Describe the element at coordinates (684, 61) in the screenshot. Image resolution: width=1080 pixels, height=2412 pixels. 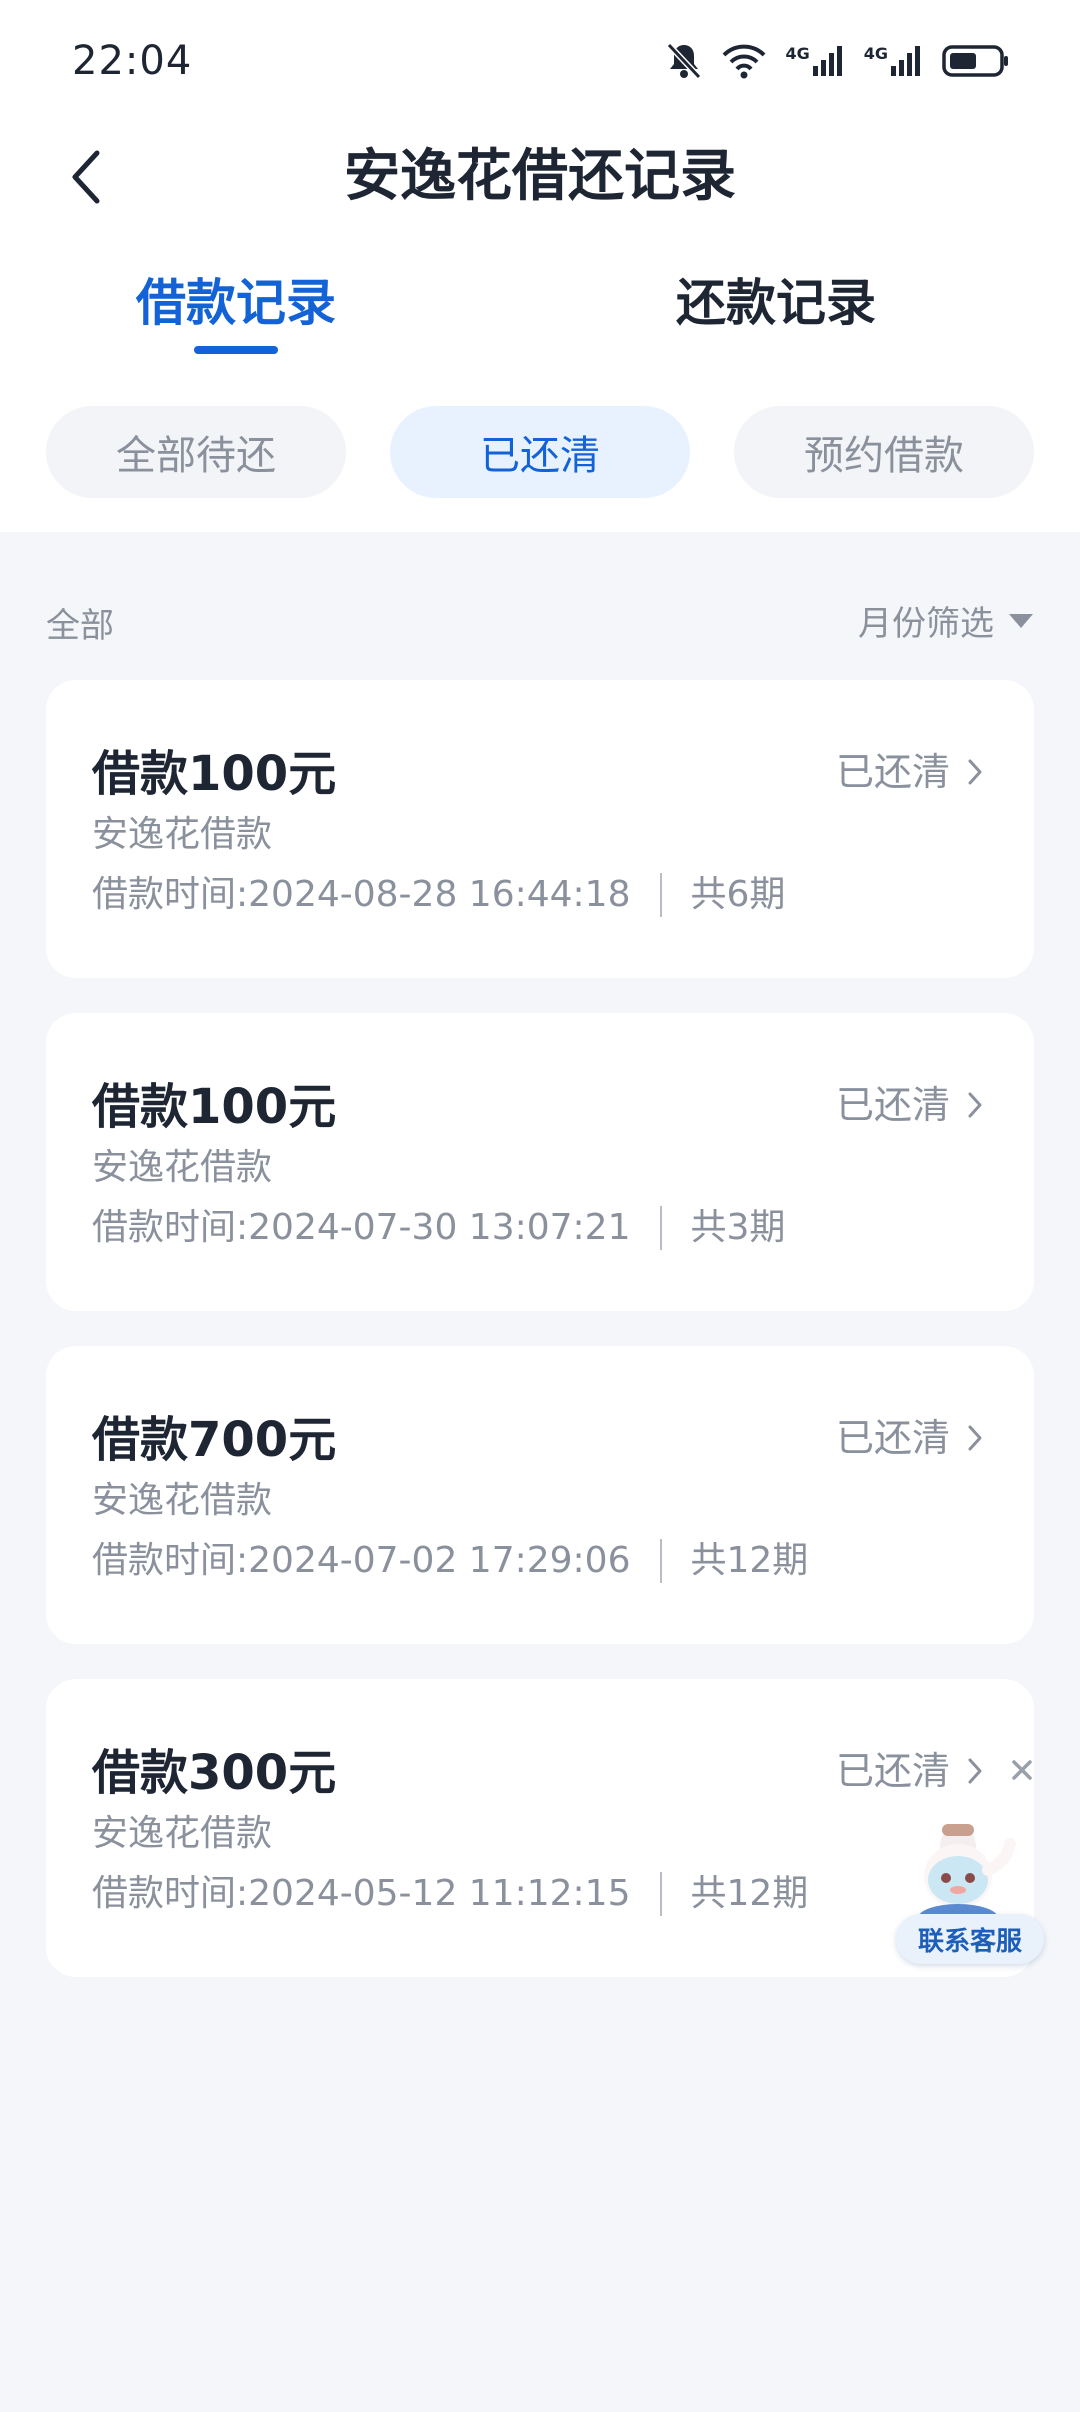
I see `bell-muted-icon` at that location.